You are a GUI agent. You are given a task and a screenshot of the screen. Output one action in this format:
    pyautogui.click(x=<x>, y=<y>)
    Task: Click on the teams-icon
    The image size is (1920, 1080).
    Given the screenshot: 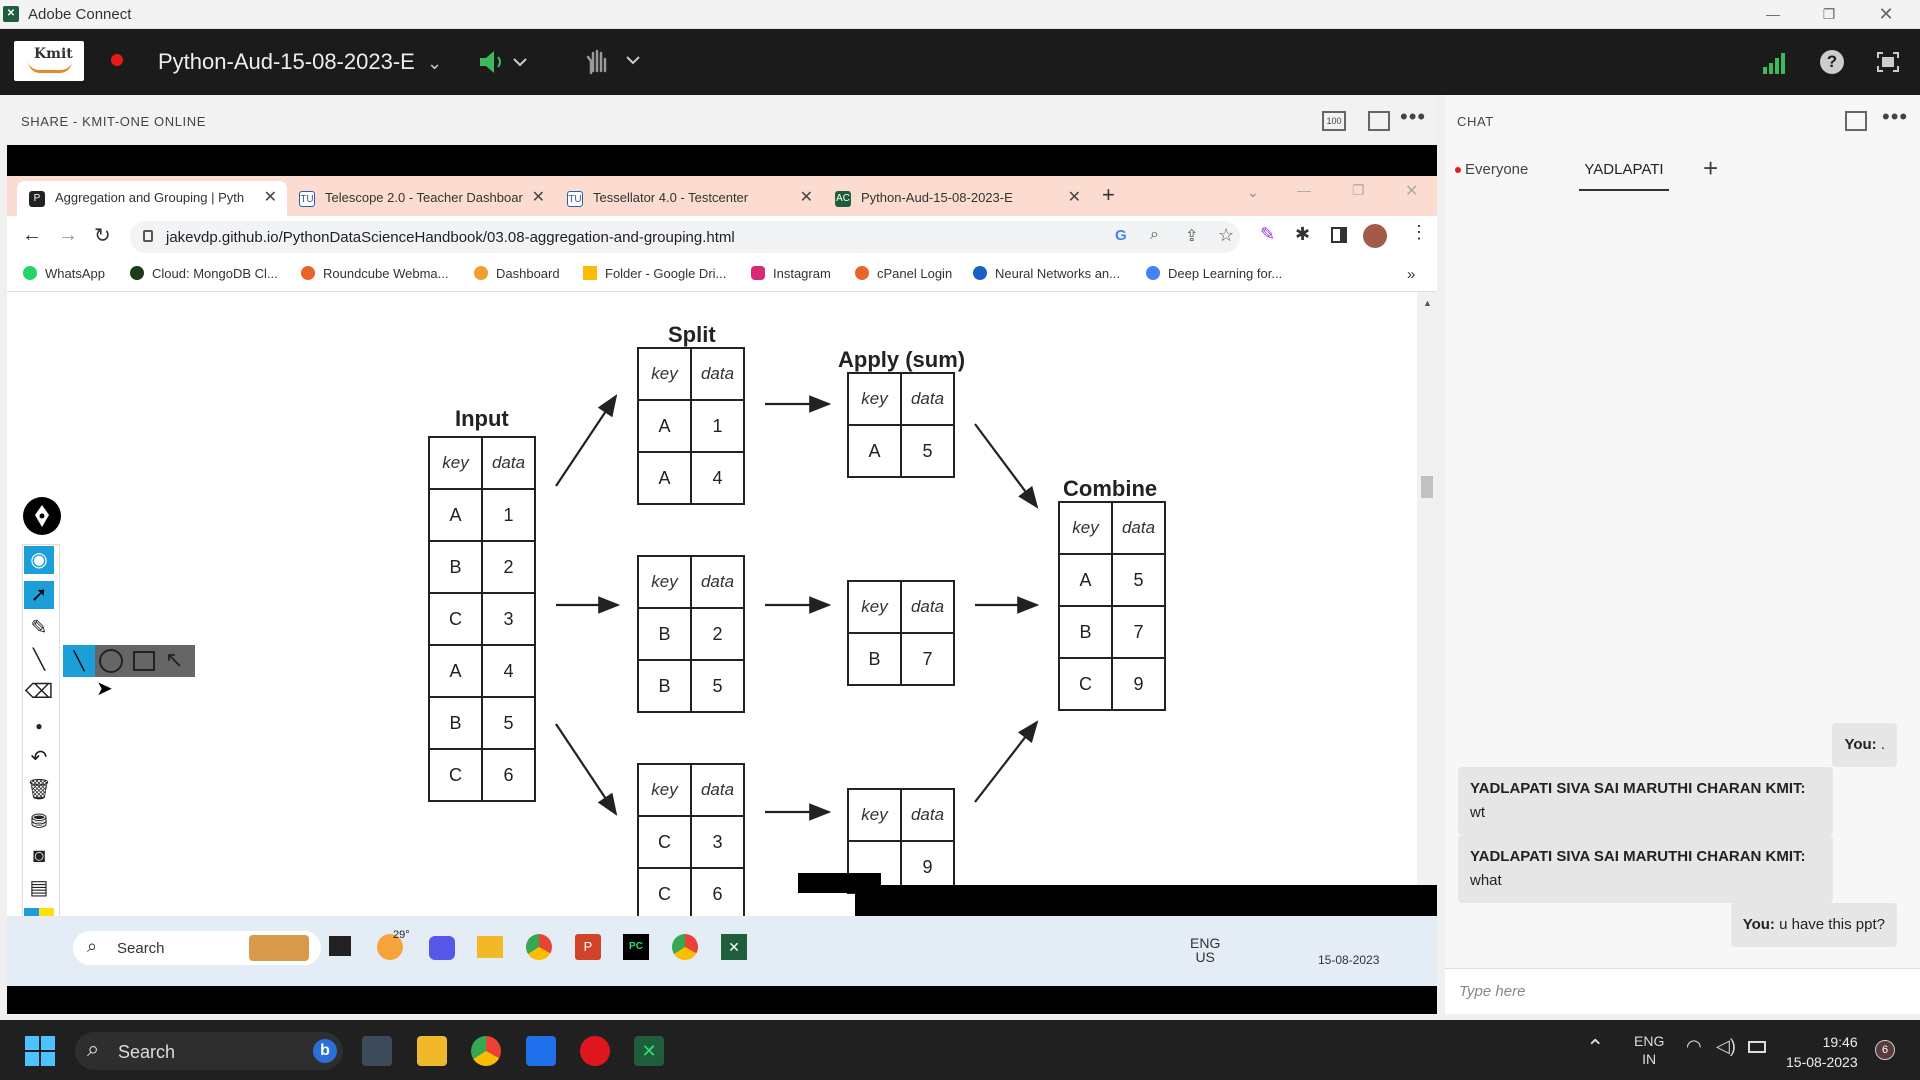 What is the action you would take?
    pyautogui.click(x=442, y=948)
    